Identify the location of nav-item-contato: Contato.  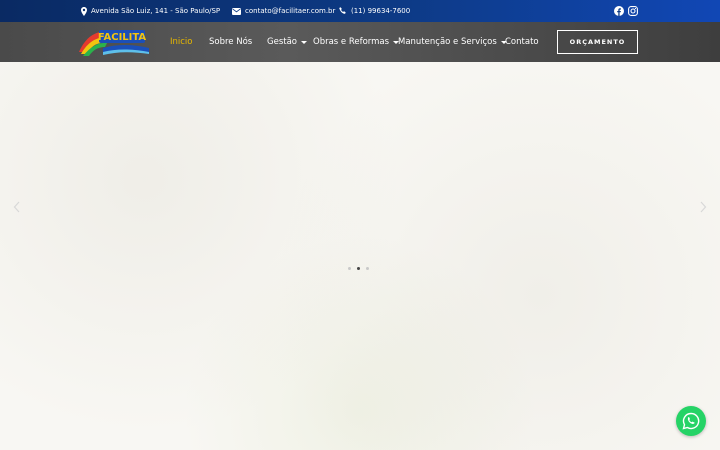
(522, 42).